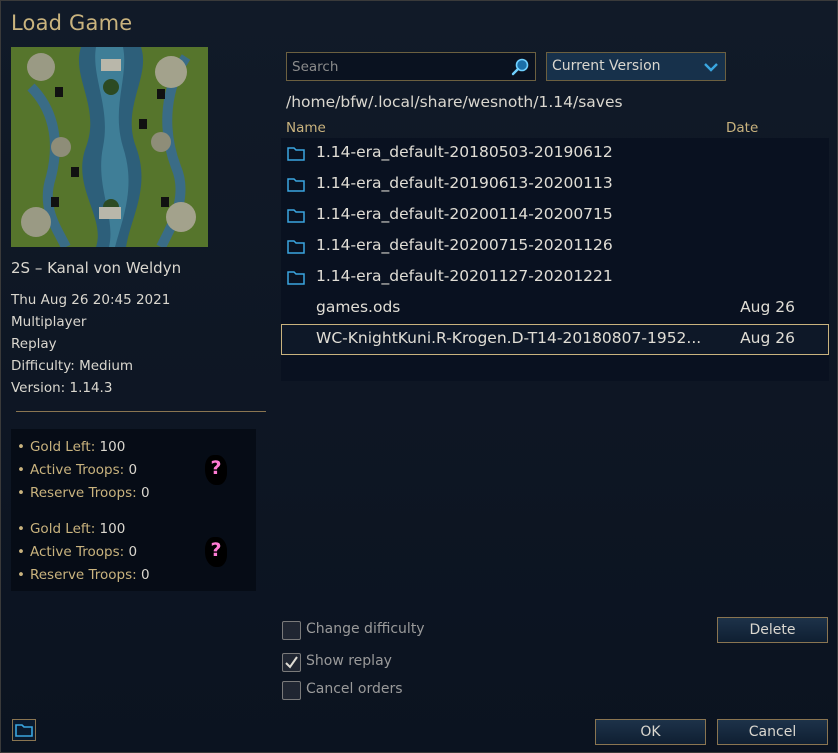 This screenshot has width=838, height=753. What do you see at coordinates (742, 128) in the screenshot?
I see `column-header-date: Date` at bounding box center [742, 128].